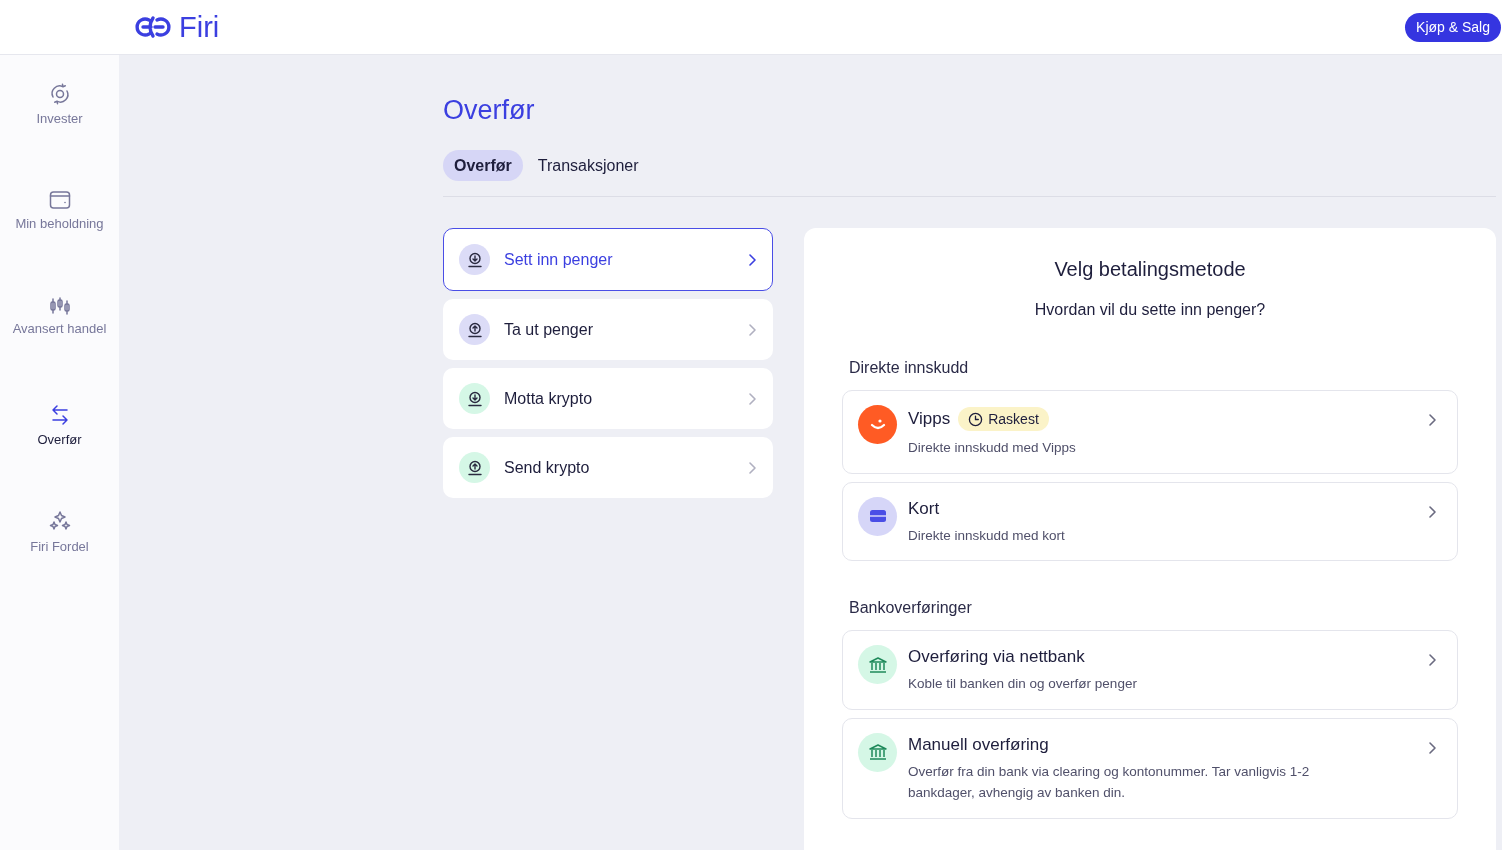 The height and width of the screenshot is (850, 1502). I want to click on tab: Overfør, so click(483, 165).